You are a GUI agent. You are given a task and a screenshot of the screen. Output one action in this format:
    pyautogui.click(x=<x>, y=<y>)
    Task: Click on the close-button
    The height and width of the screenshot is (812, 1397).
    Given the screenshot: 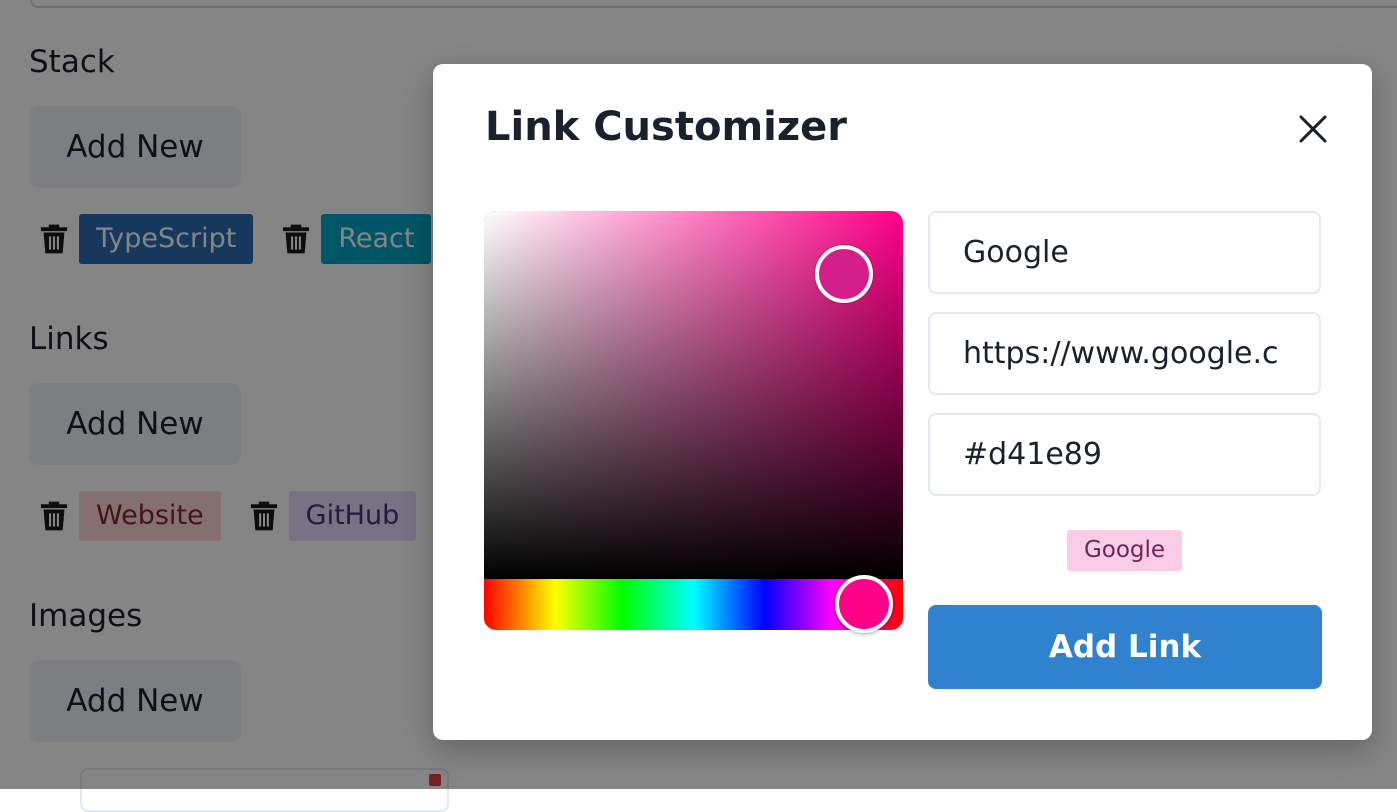 What is the action you would take?
    pyautogui.click(x=1313, y=129)
    